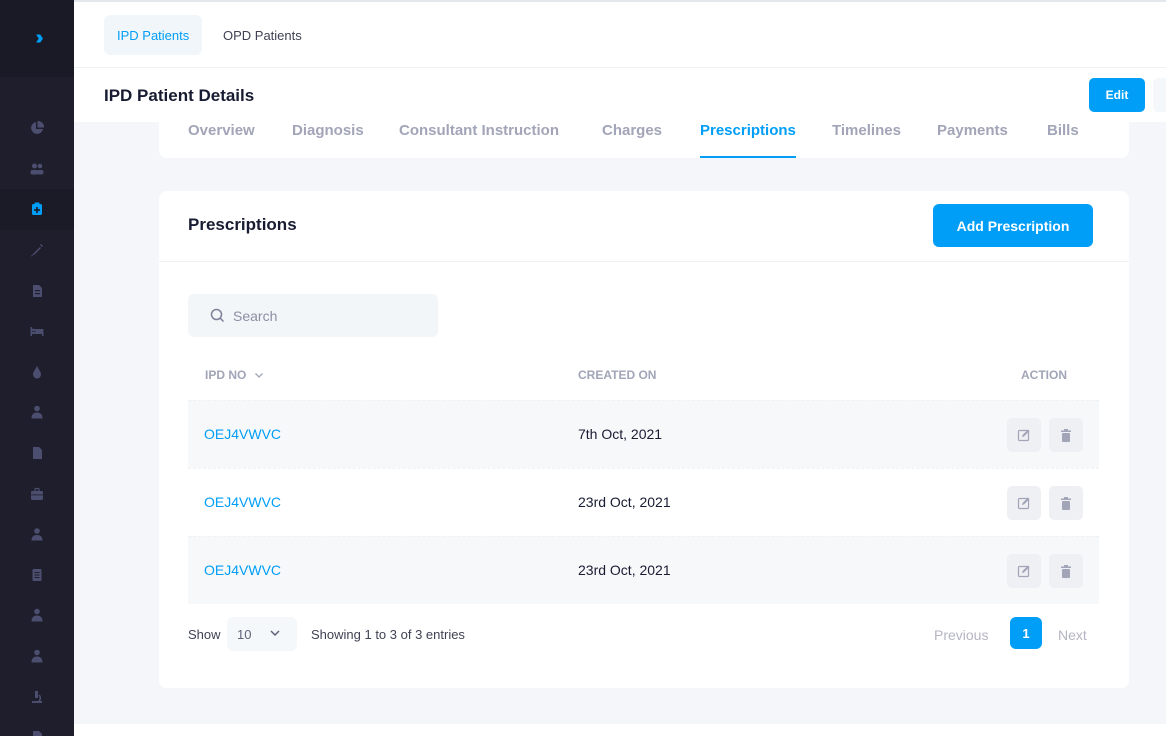  I want to click on card-title: Prescriptions, so click(242, 224).